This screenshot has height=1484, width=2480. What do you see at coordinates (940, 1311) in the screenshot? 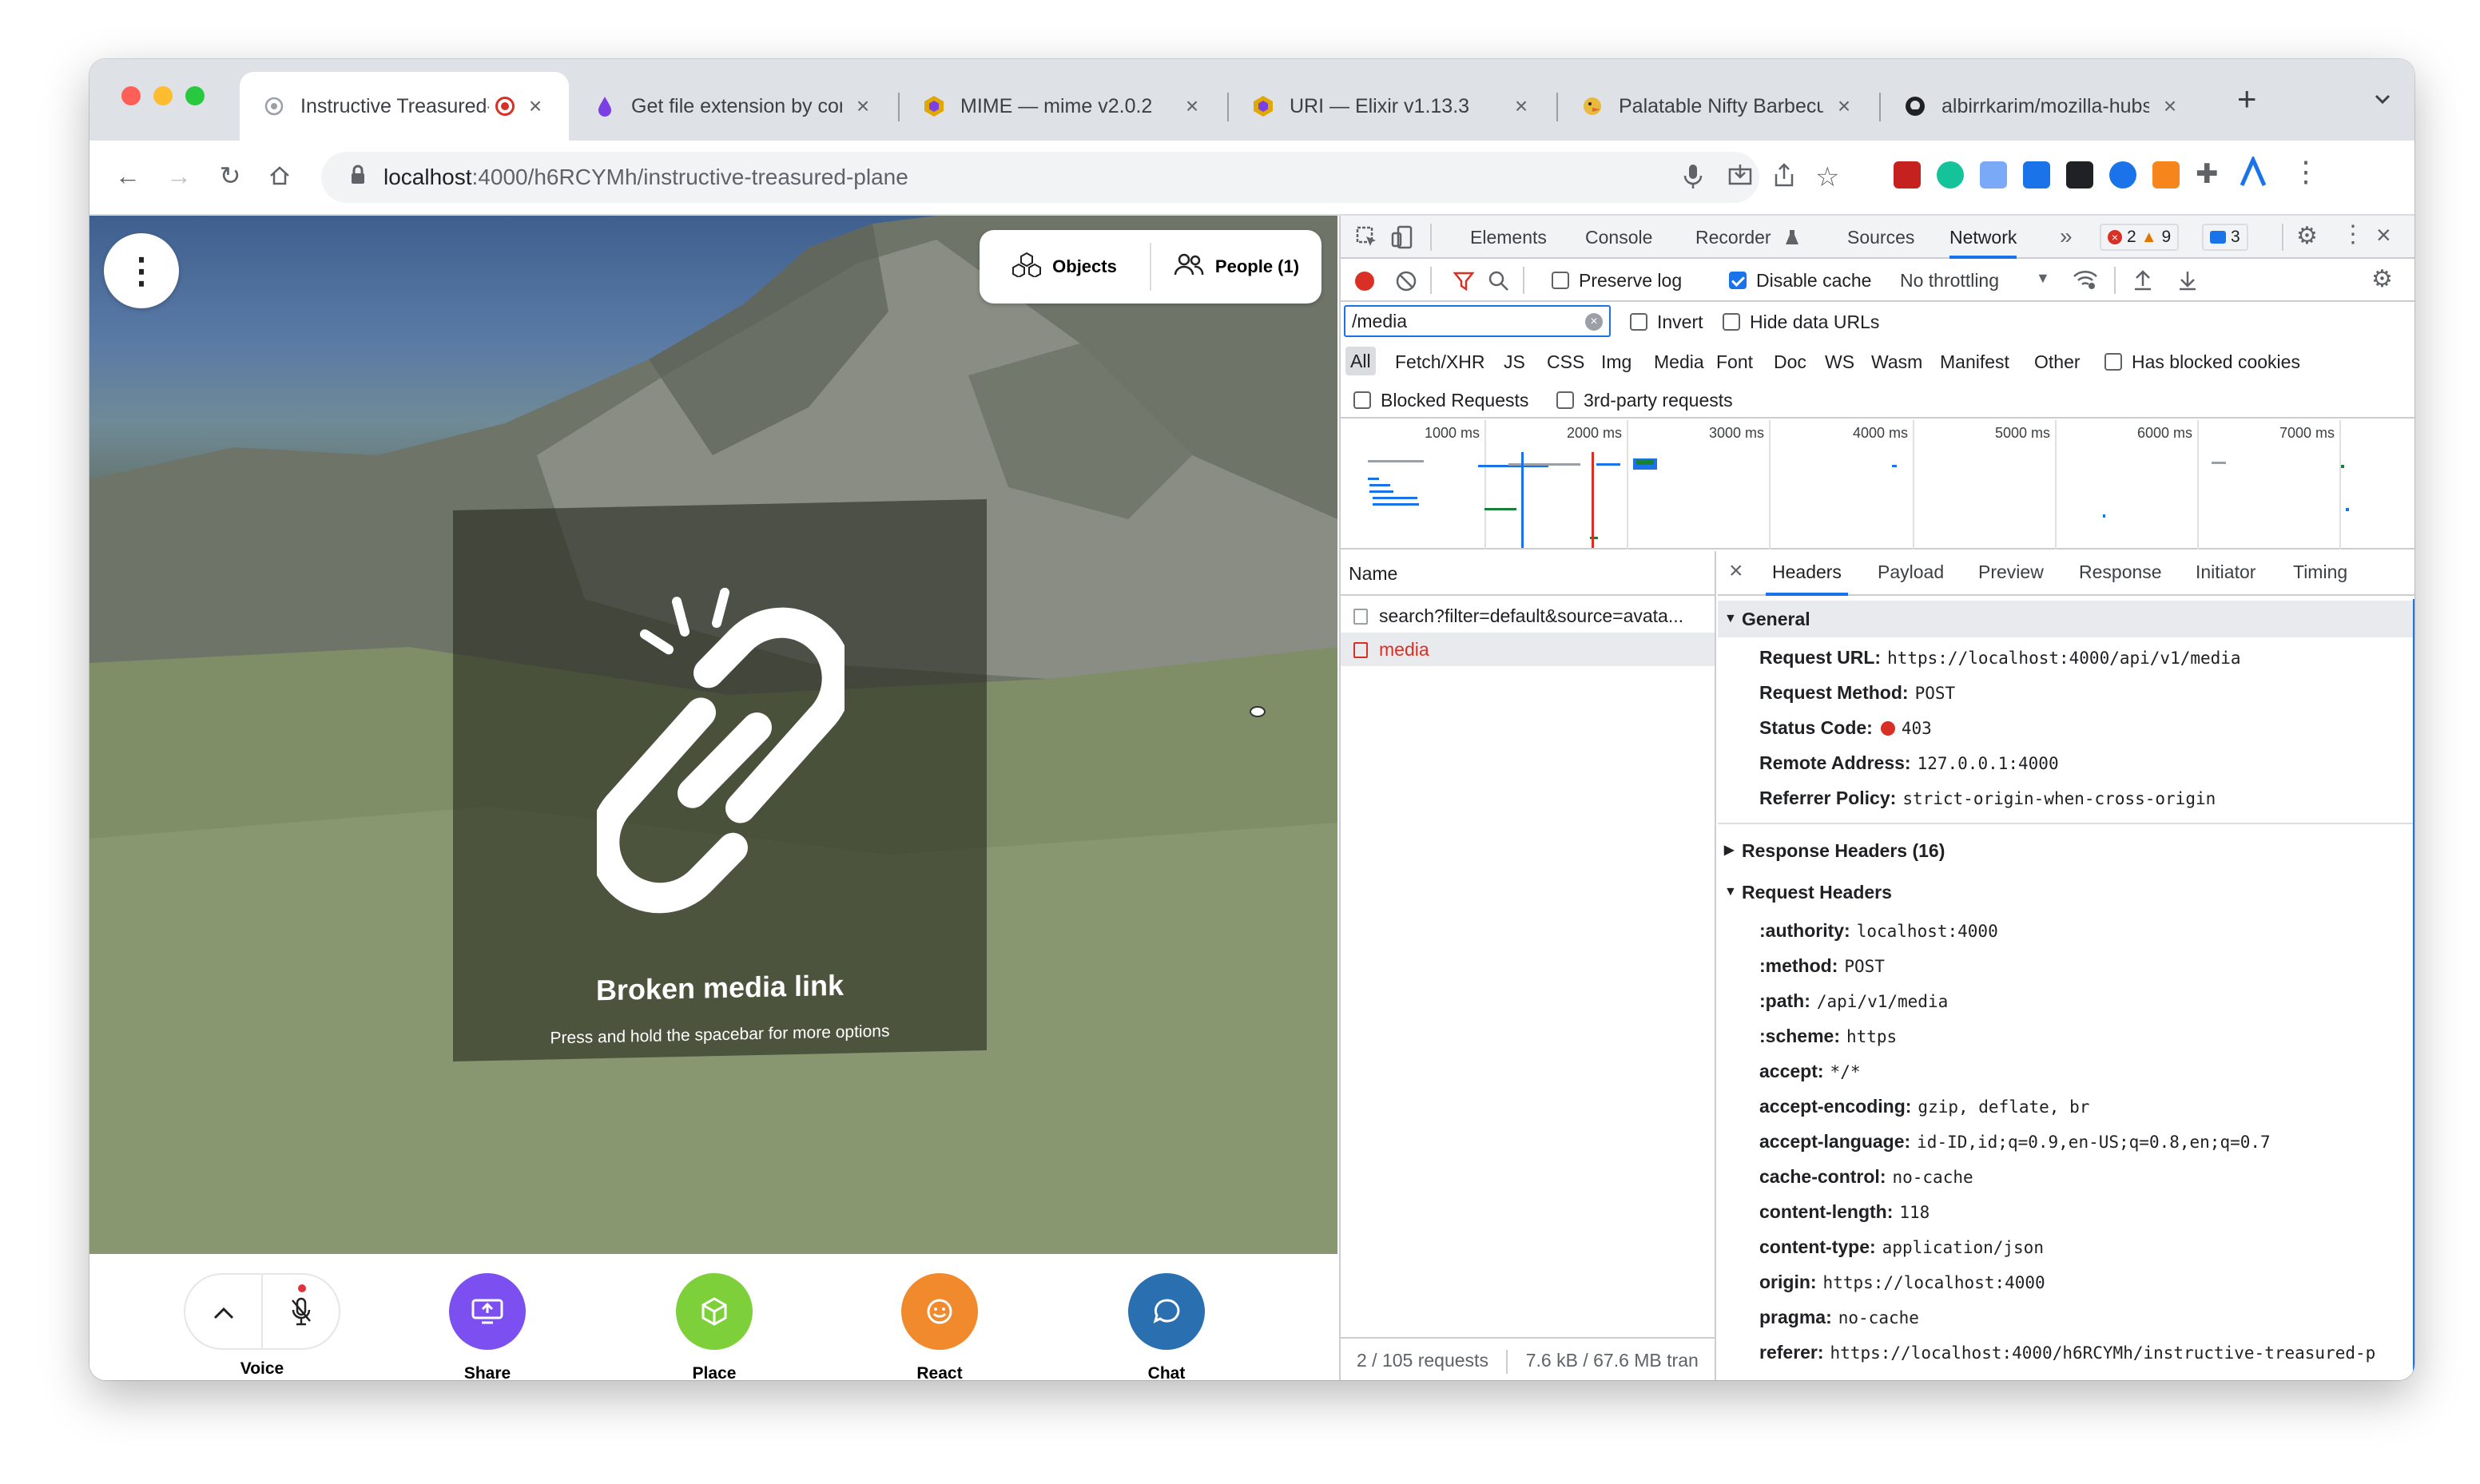
I see `react-button` at bounding box center [940, 1311].